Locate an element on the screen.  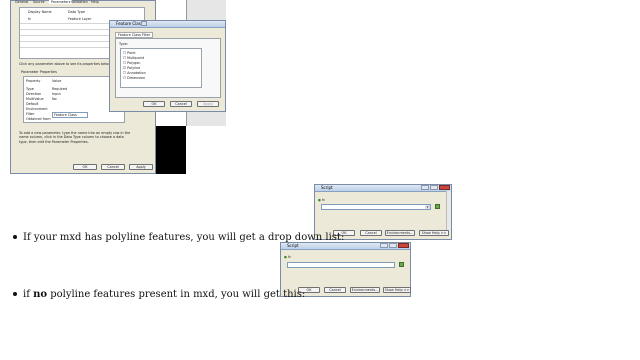
property-name: Type is located at coordinates (30, 89).